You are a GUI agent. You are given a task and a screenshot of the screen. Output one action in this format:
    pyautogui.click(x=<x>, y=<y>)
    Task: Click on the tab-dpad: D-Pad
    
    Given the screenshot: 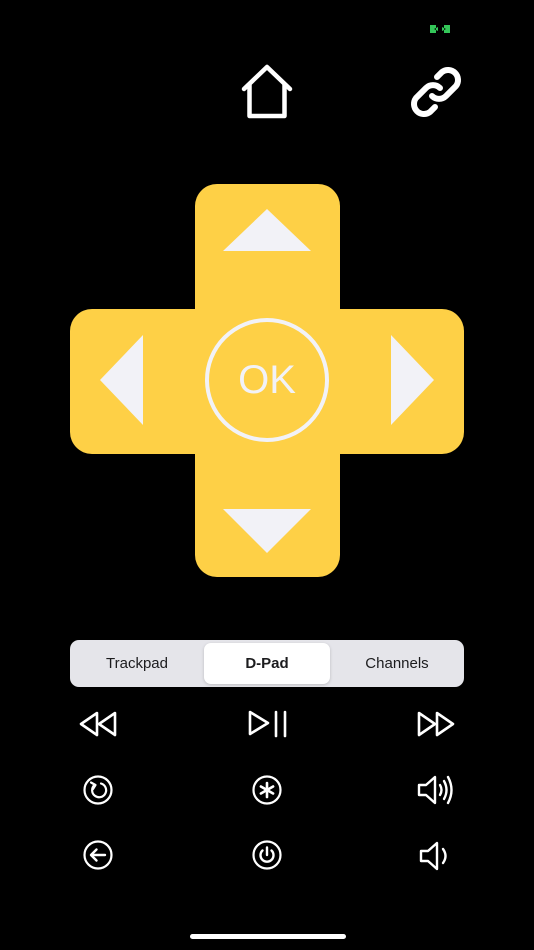 What is the action you would take?
    pyautogui.click(x=267, y=663)
    